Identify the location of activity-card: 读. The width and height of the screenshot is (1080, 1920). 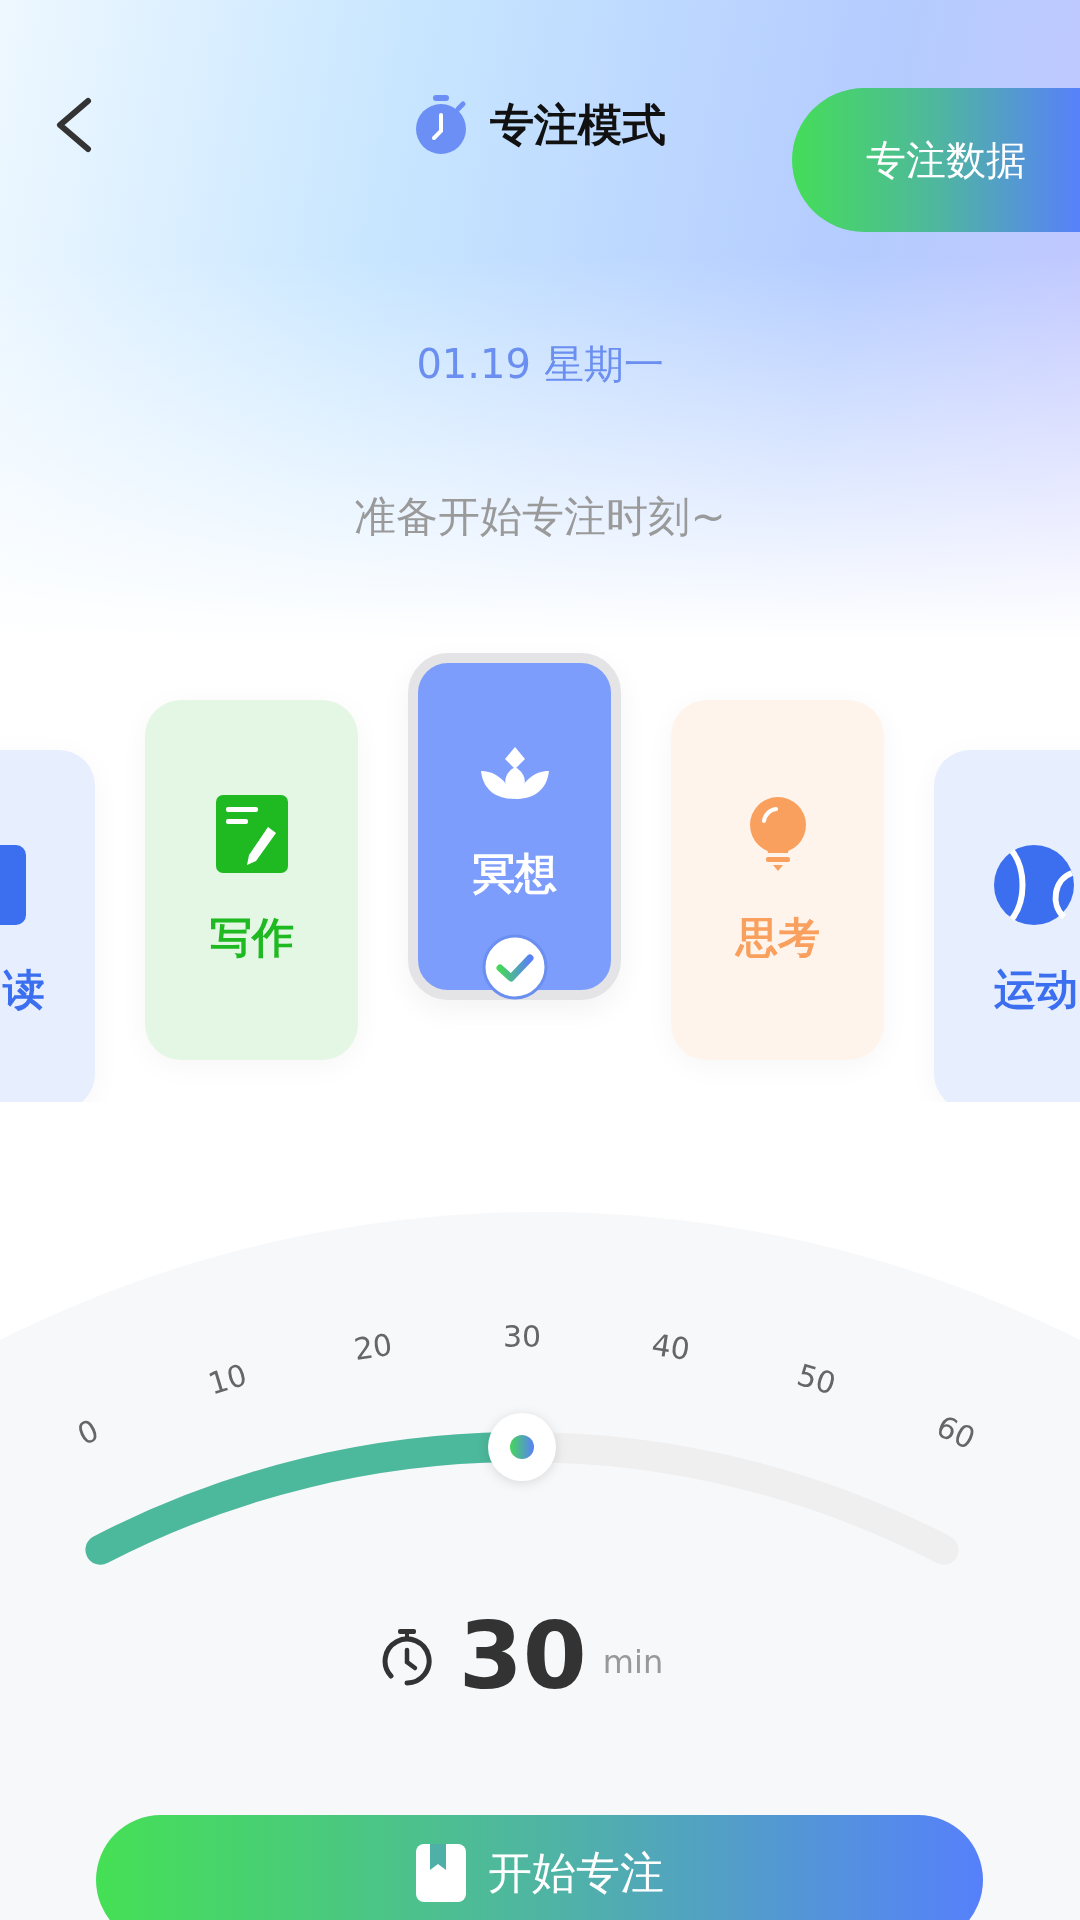
(47, 926).